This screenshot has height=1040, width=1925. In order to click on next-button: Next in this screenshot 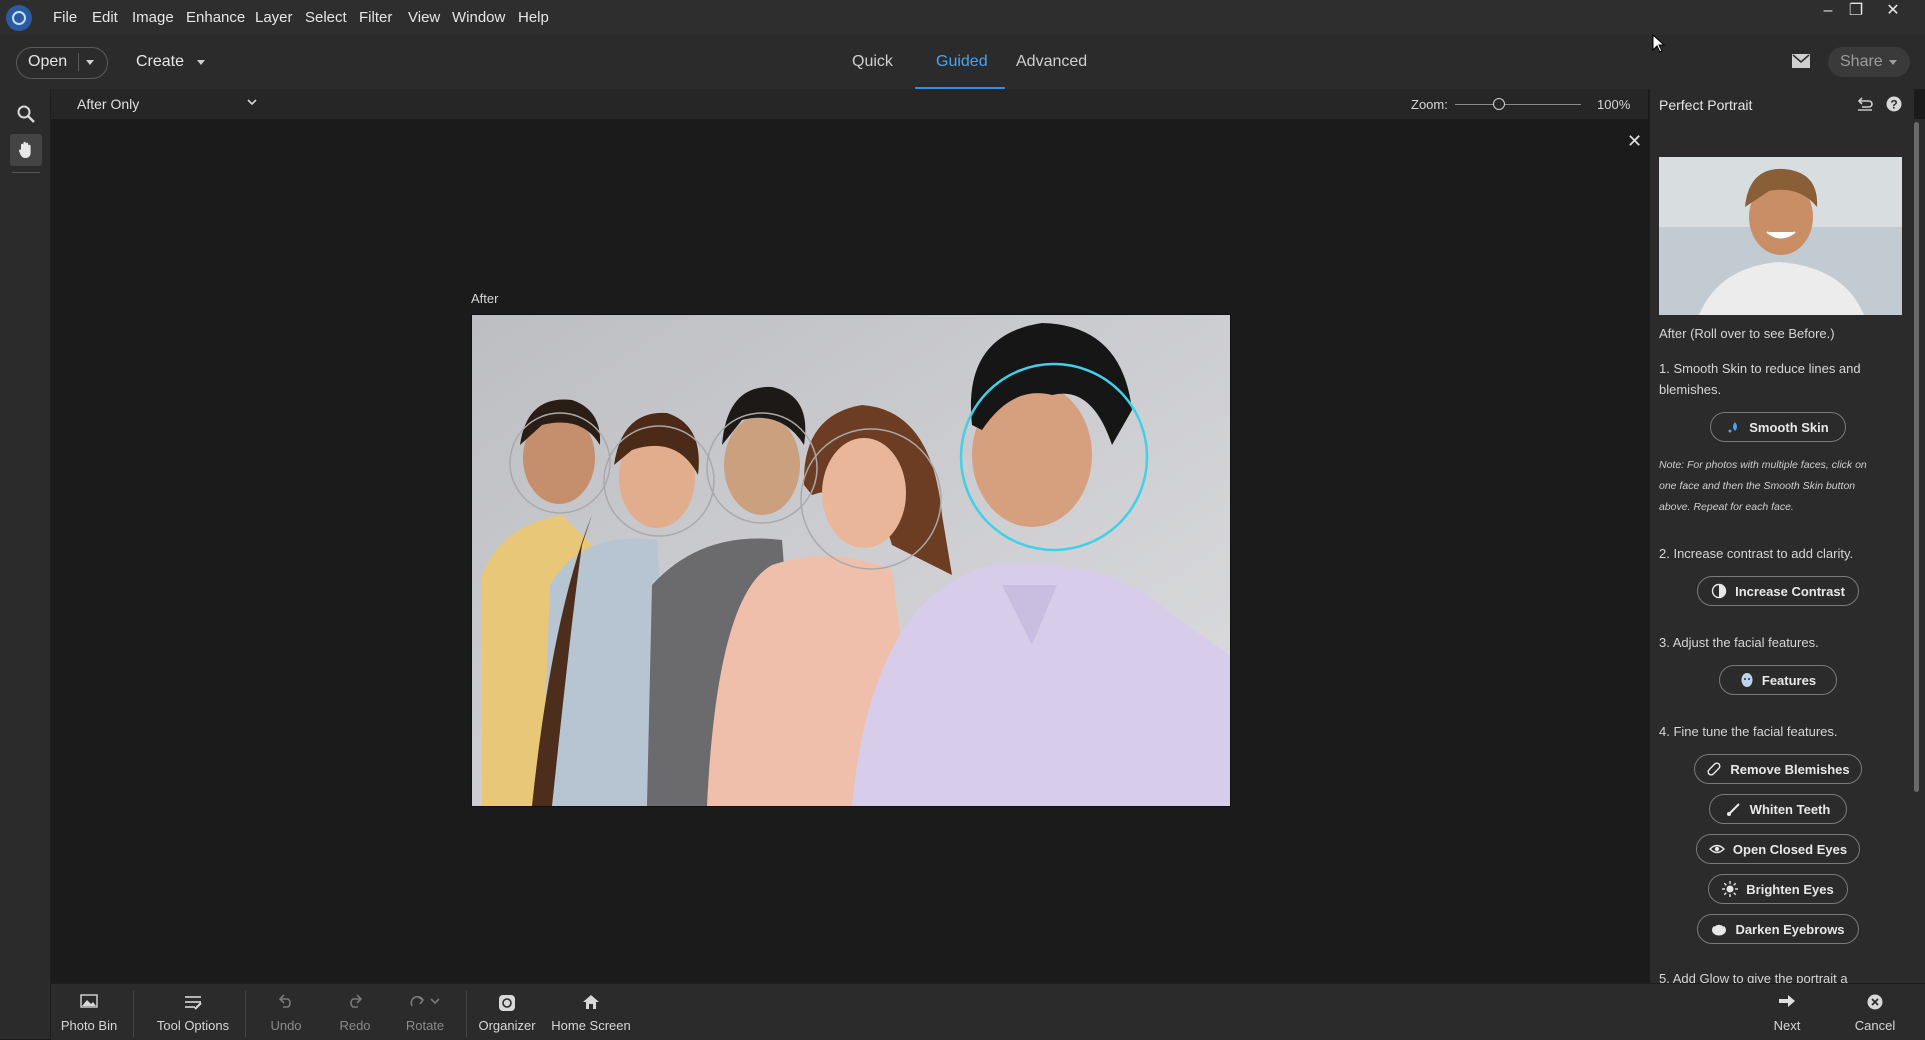, I will do `click(1787, 1011)`.